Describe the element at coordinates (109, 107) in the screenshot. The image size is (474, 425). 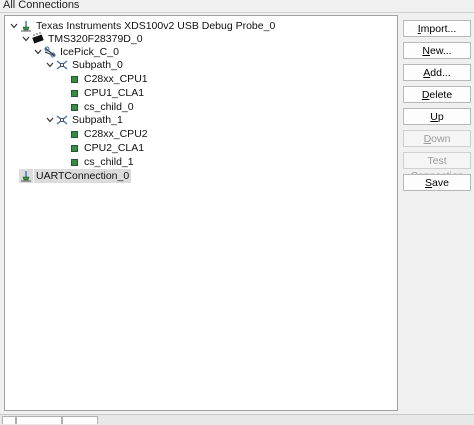
I see `tree-item-label: cs_child_0` at that location.